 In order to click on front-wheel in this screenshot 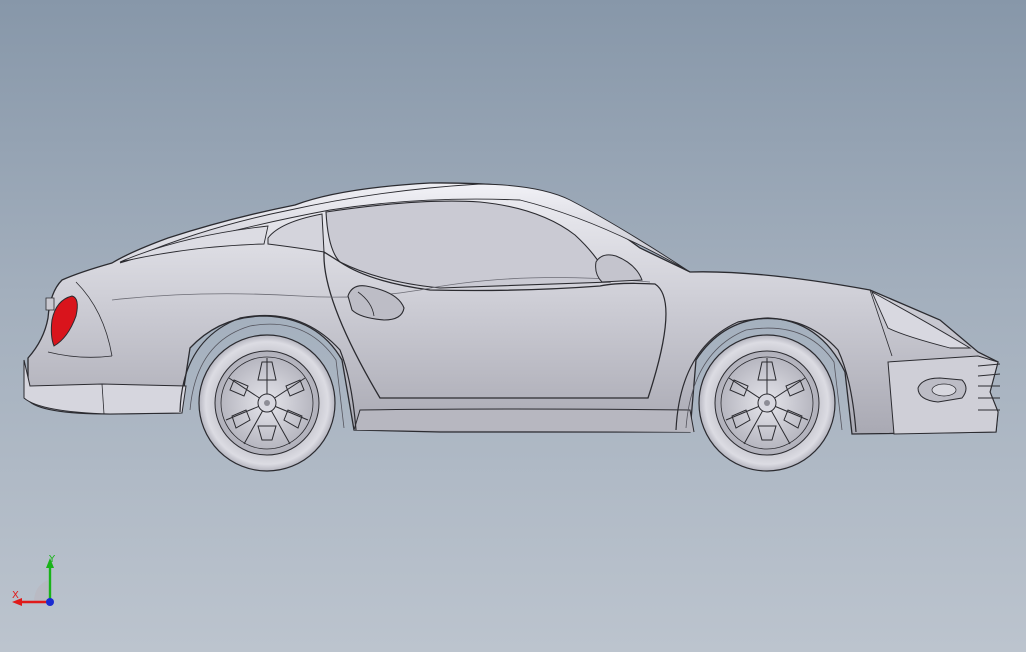, I will do `click(767, 403)`.